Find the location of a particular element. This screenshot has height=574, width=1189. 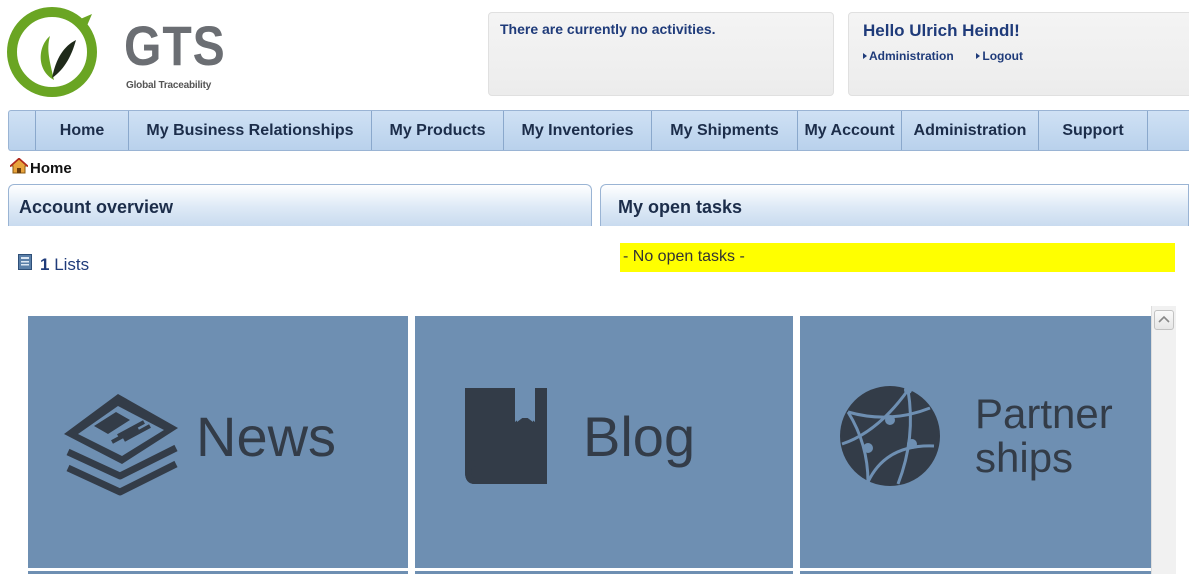

menu-my-inventories: My Inventories is located at coordinates (577, 130).